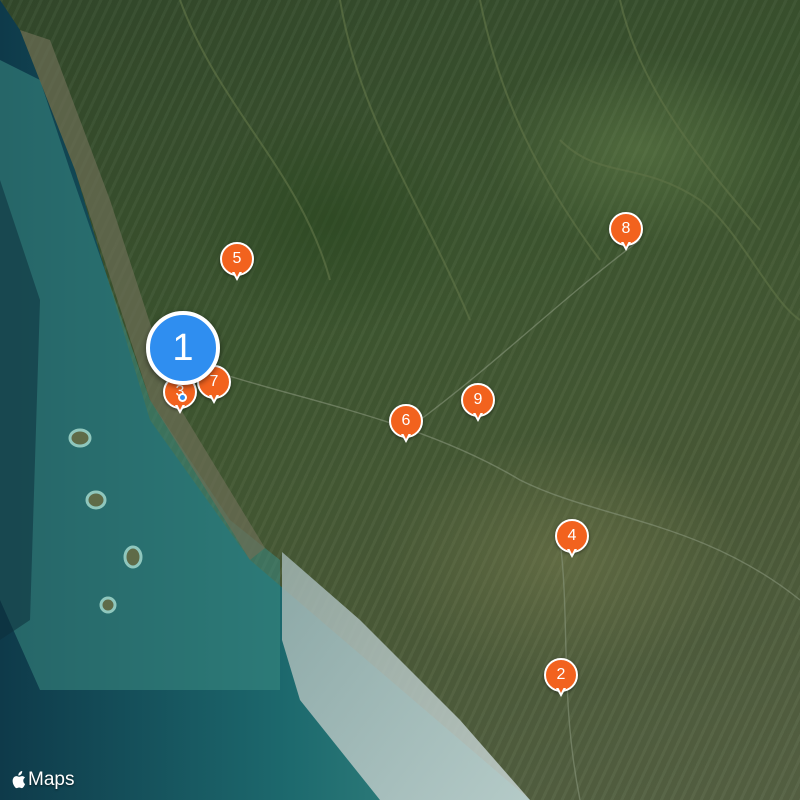  Describe the element at coordinates (406, 425) in the screenshot. I see `map-pin-6: 6` at that location.